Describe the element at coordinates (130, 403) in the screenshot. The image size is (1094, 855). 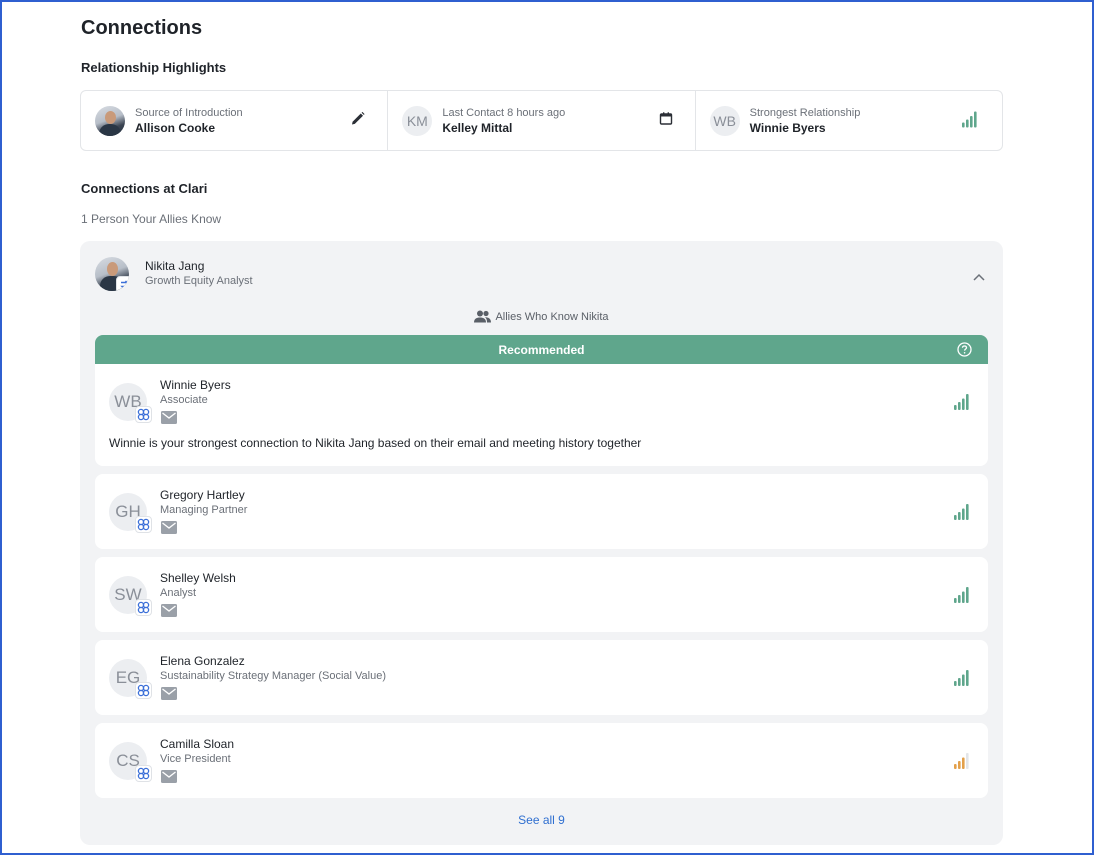
I see `ally-avatar: WB` at that location.